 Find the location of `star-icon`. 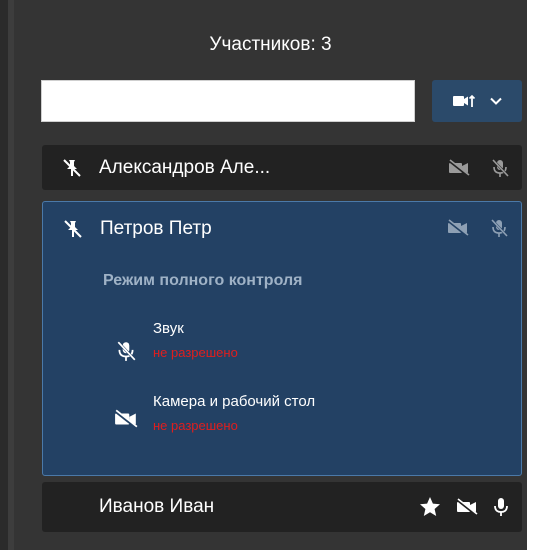

star-icon is located at coordinates (430, 507).